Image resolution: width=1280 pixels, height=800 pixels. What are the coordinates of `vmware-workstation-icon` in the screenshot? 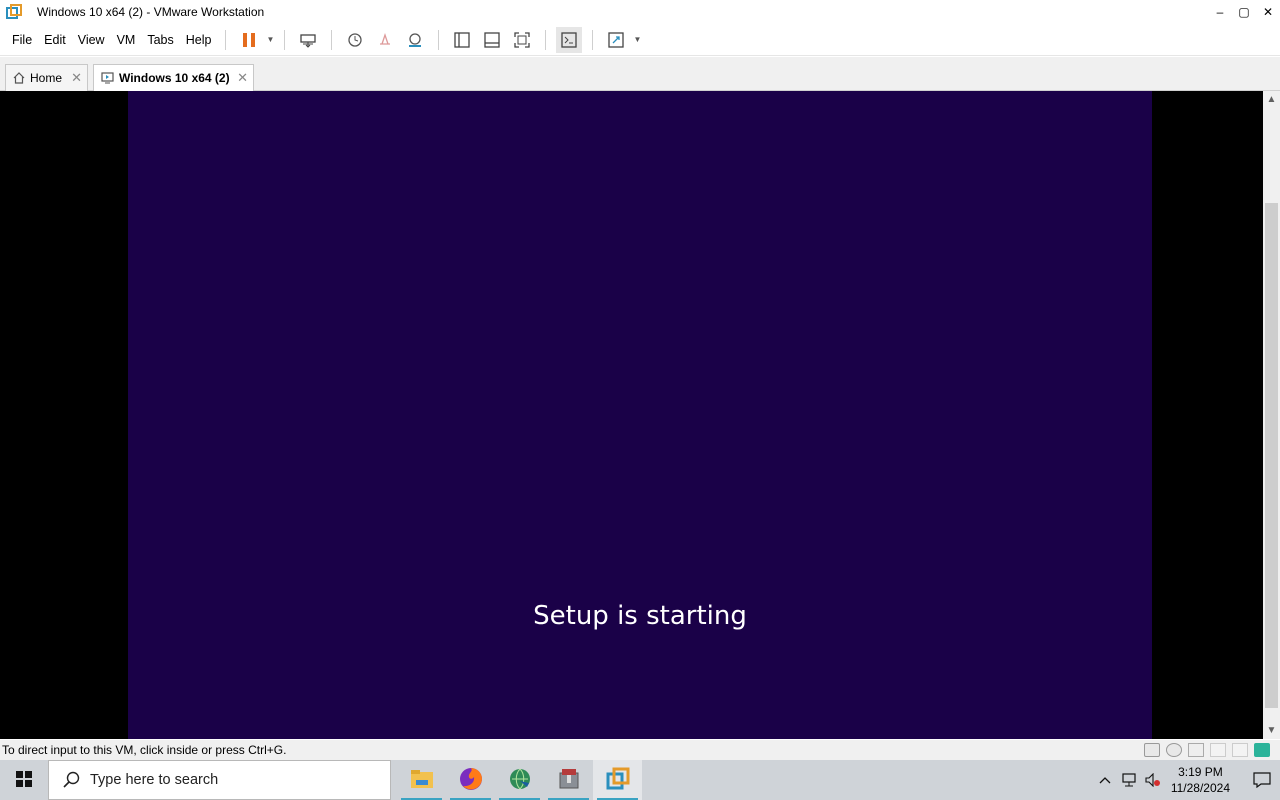 It's located at (618, 780).